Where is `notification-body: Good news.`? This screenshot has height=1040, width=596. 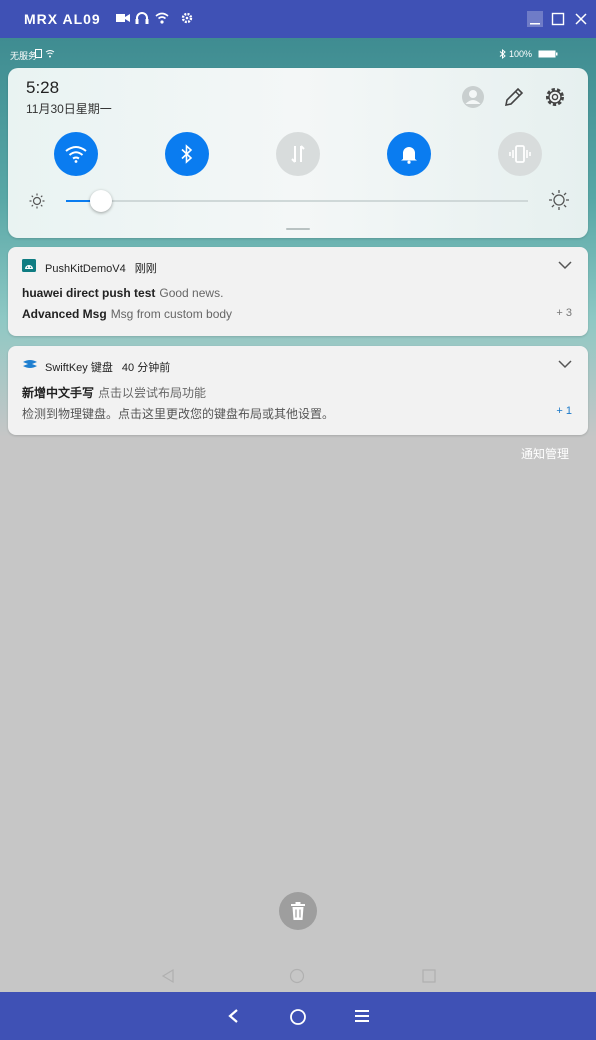
notification-body: Good news. is located at coordinates (191, 293).